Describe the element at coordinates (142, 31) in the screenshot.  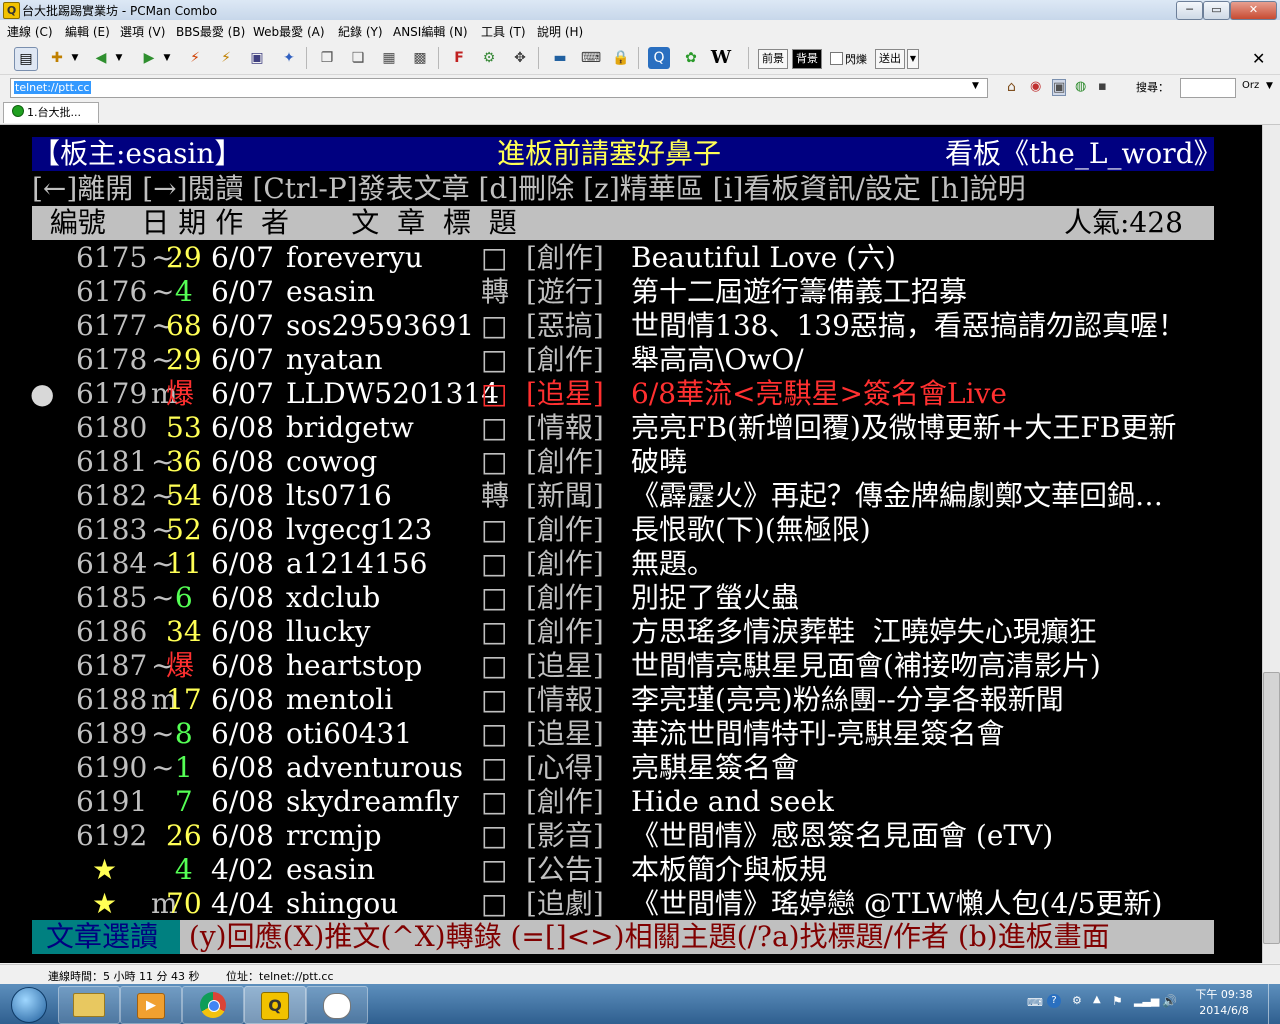
I see `menu-view: 選項 (V)` at that location.